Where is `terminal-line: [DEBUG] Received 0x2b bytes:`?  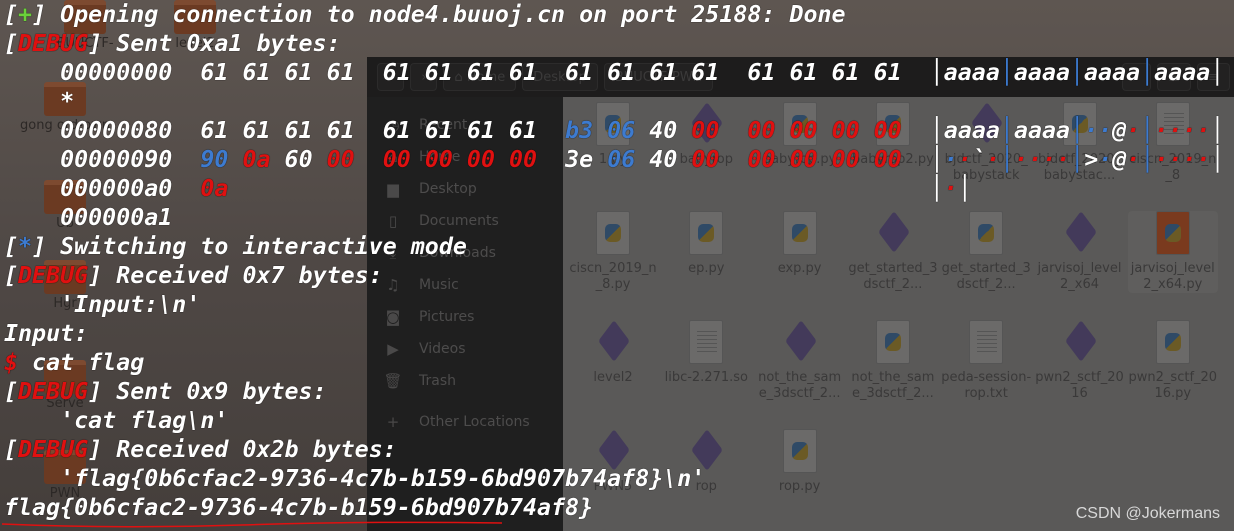 terminal-line: [DEBUG] Received 0x2b bytes: is located at coordinates (614, 449).